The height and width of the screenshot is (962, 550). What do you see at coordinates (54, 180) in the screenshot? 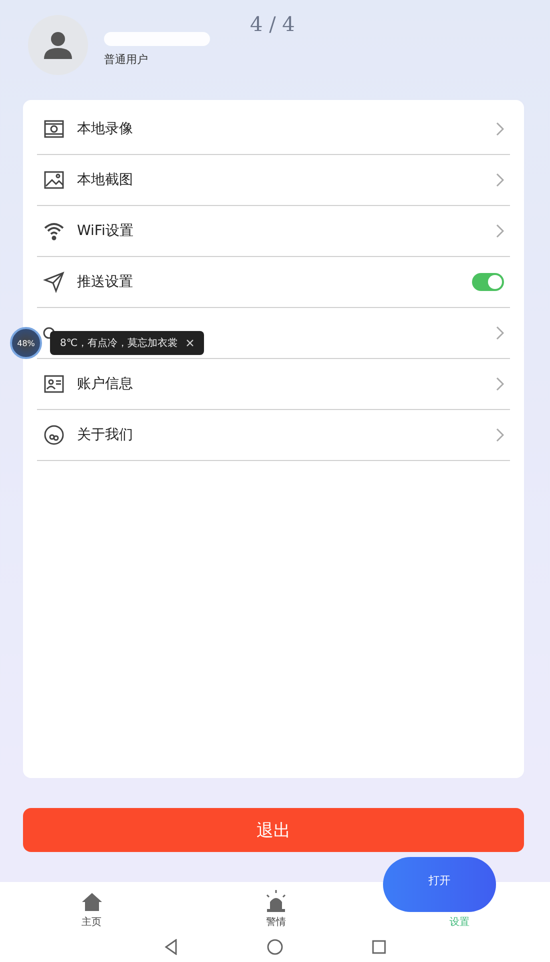
I see `image-icon` at bounding box center [54, 180].